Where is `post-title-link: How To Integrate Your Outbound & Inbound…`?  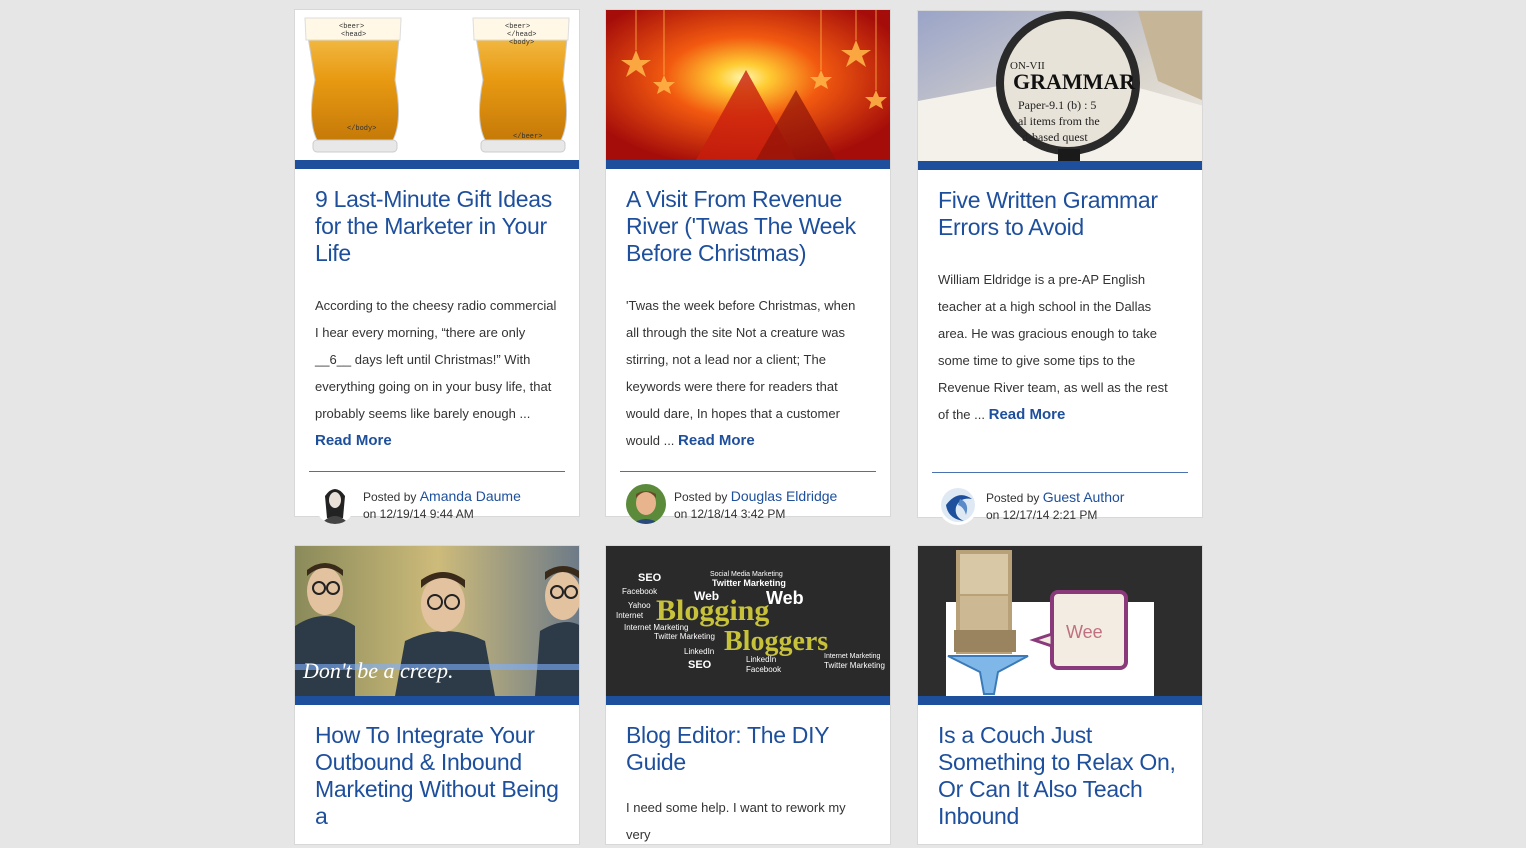
post-title-link: How To Integrate Your Outbound & Inbound… is located at coordinates (437, 775).